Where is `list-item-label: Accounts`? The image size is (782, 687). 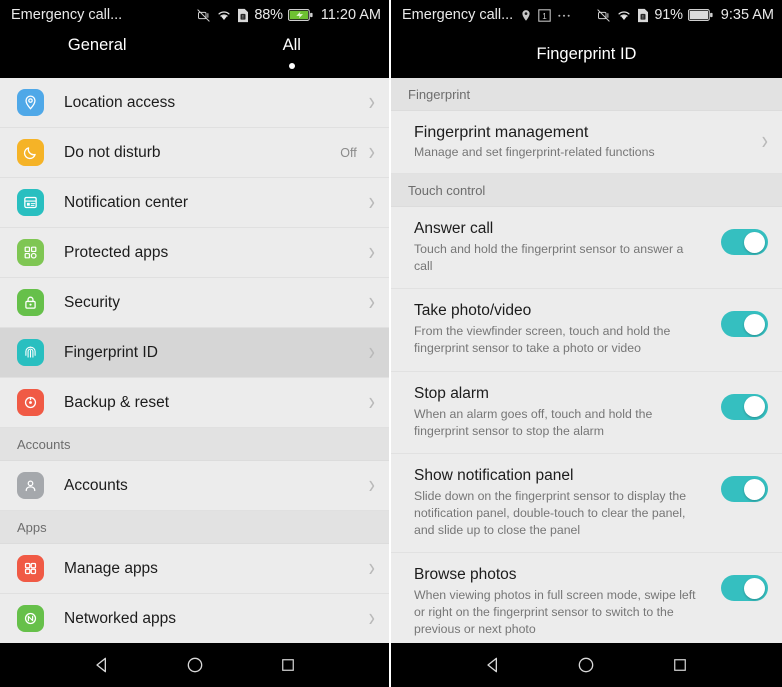 list-item-label: Accounts is located at coordinates (96, 485).